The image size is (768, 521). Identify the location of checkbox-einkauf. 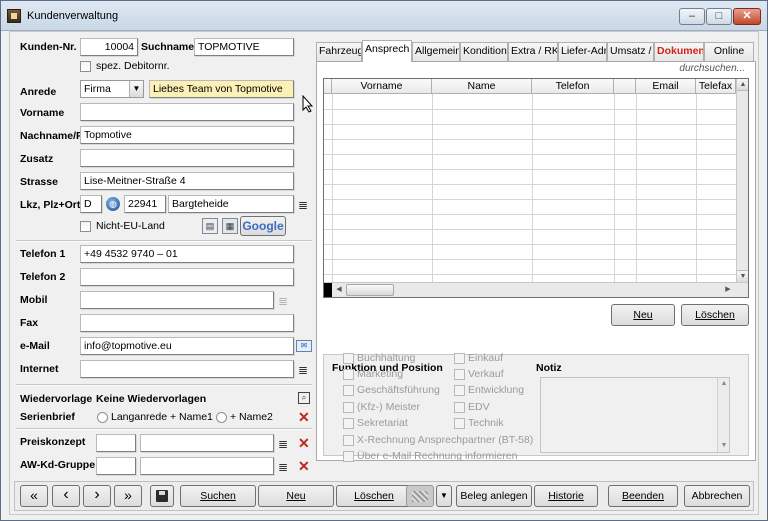
(459, 358).